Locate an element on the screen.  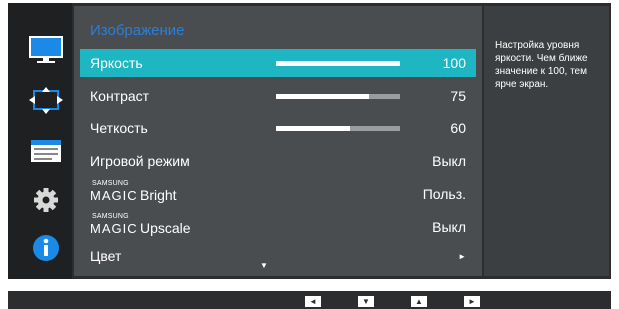
menu-item-contrast: Контраст 75 is located at coordinates (278, 96).